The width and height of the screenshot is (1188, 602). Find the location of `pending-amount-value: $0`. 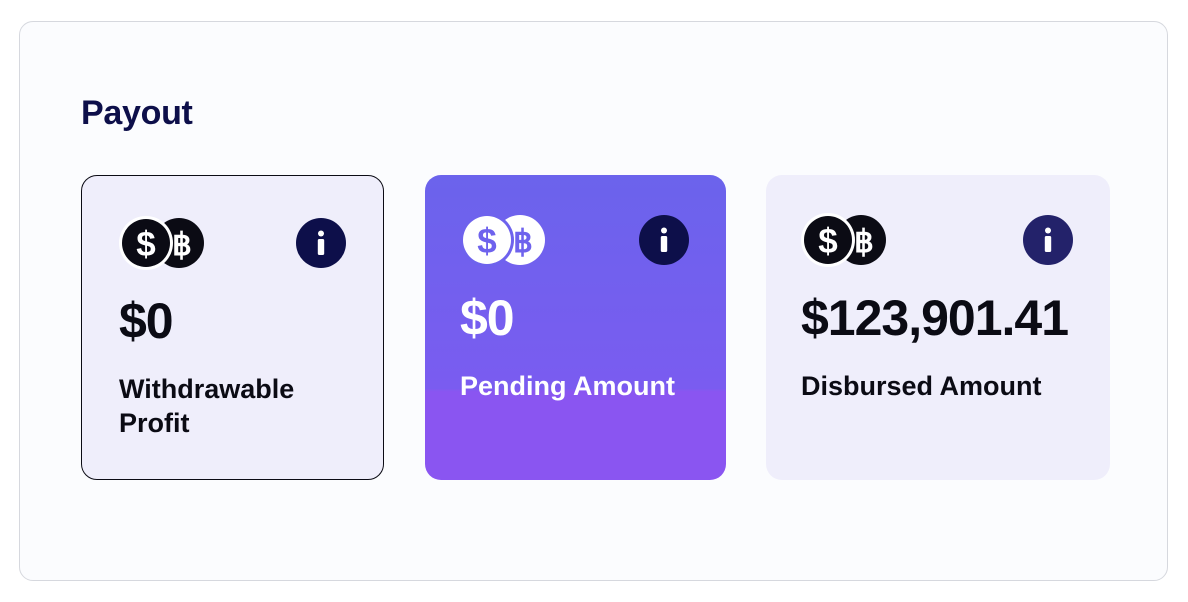

pending-amount-value: $0 is located at coordinates (487, 318).